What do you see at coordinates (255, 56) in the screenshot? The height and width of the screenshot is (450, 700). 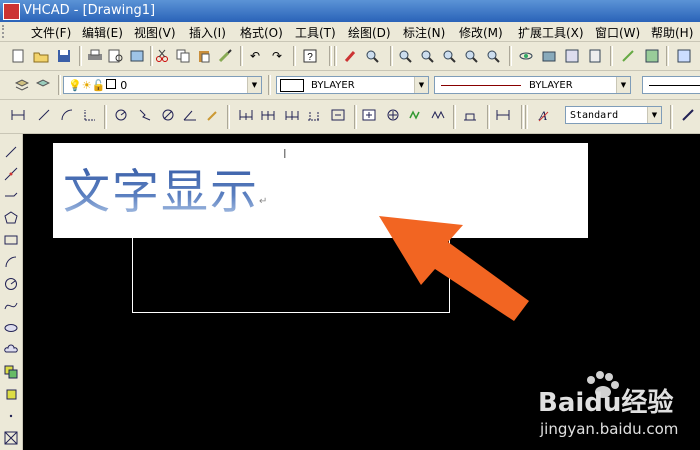 I see `undo-icon: ↶` at bounding box center [255, 56].